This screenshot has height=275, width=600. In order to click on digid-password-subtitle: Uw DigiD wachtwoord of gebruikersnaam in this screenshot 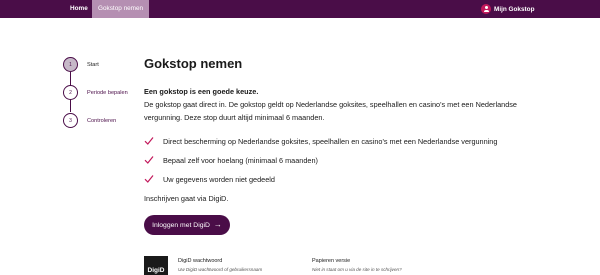, I will do `click(220, 269)`.